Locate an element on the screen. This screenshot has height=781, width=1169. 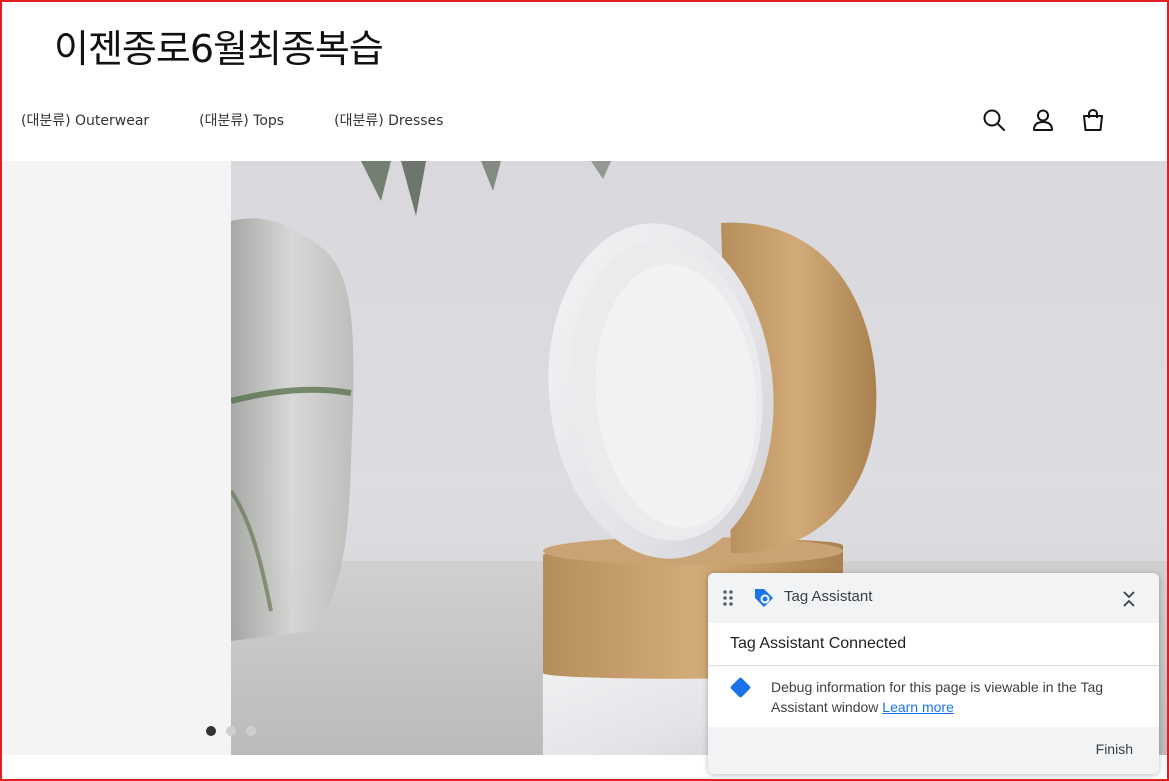
site-title: 이젠종로6월최종복습 is located at coordinates (219, 45).